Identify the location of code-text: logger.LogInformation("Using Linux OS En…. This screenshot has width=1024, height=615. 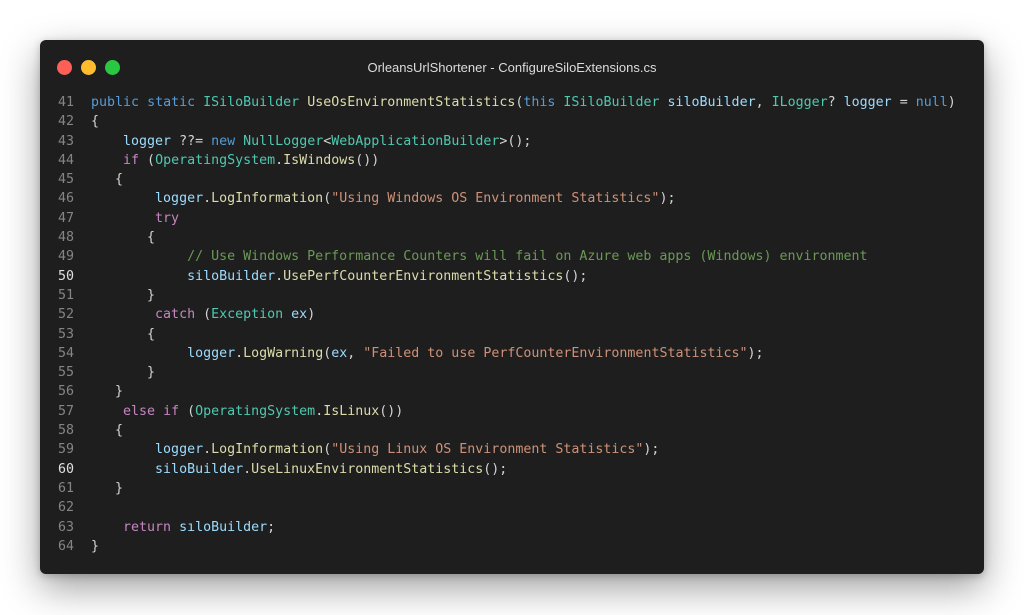
(375, 449).